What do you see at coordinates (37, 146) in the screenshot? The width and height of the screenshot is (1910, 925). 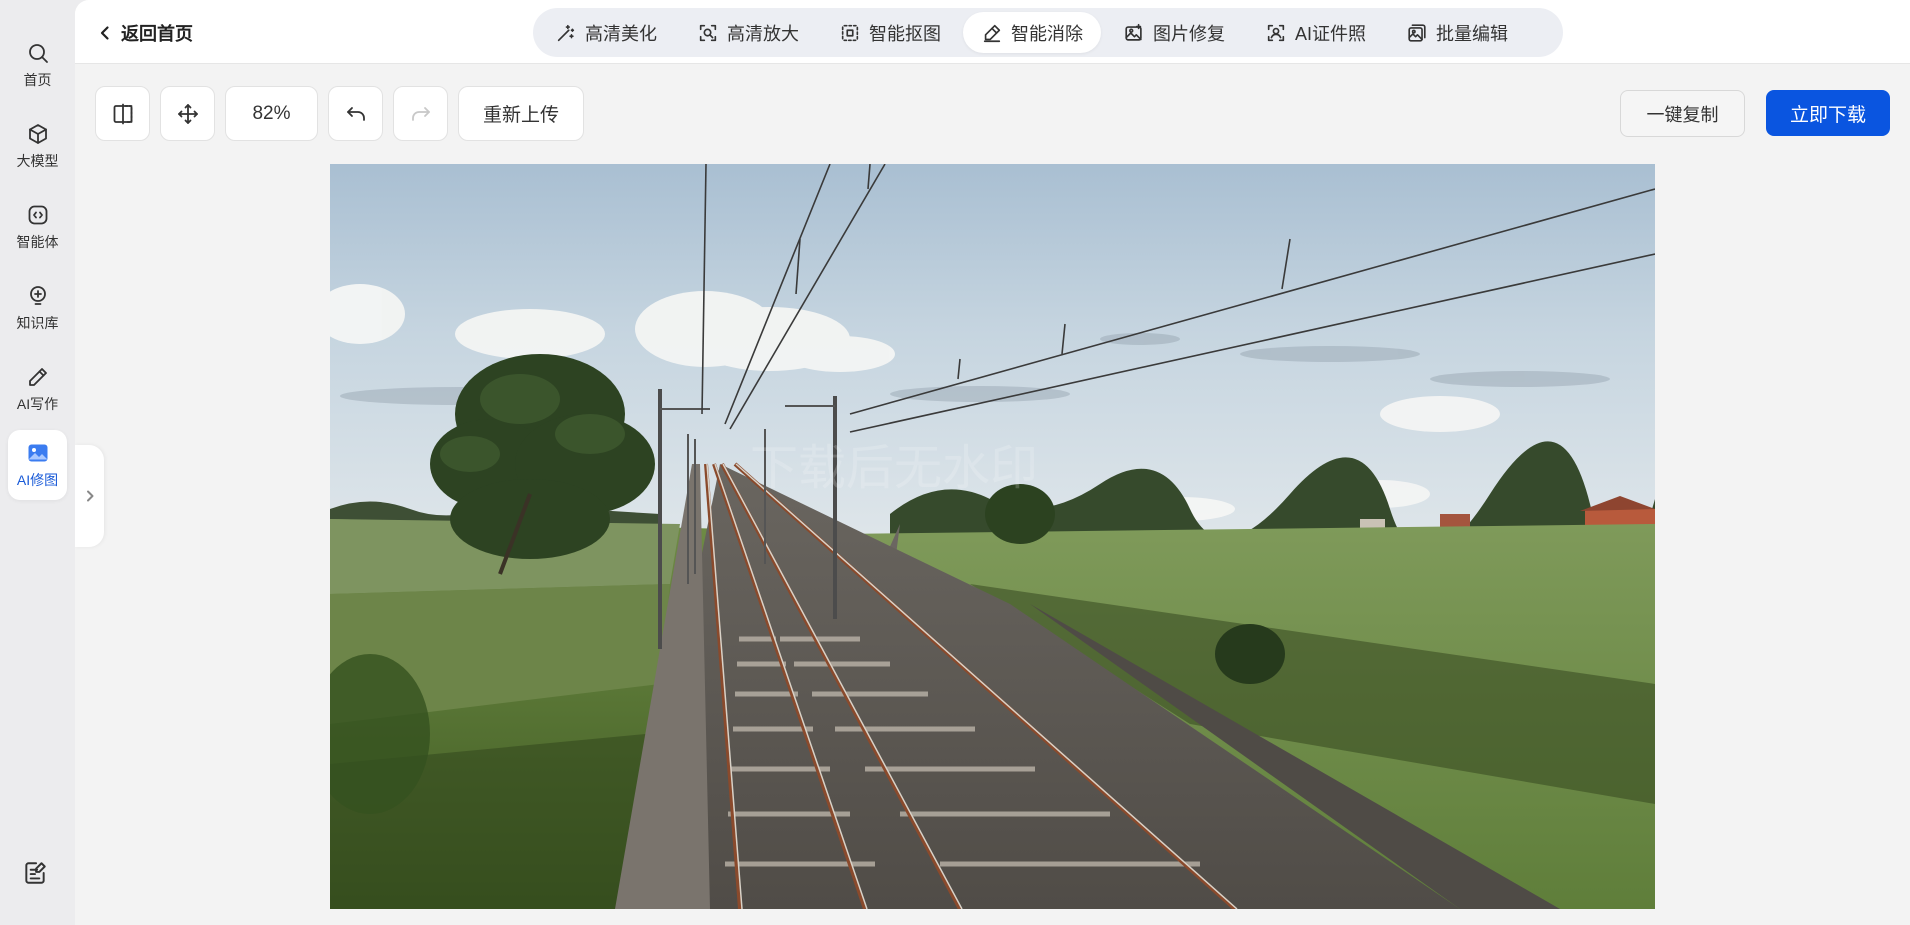 I see `nav-item-models: 大模型` at bounding box center [37, 146].